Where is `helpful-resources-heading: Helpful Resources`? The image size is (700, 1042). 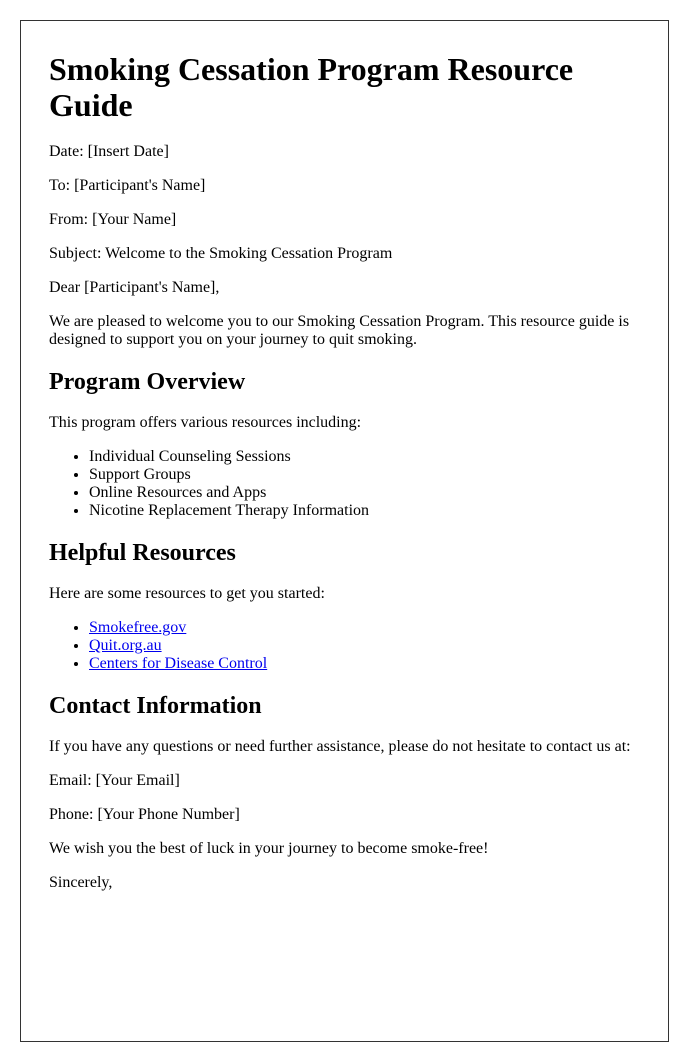
helpful-resources-heading: Helpful Resources is located at coordinates (142, 553).